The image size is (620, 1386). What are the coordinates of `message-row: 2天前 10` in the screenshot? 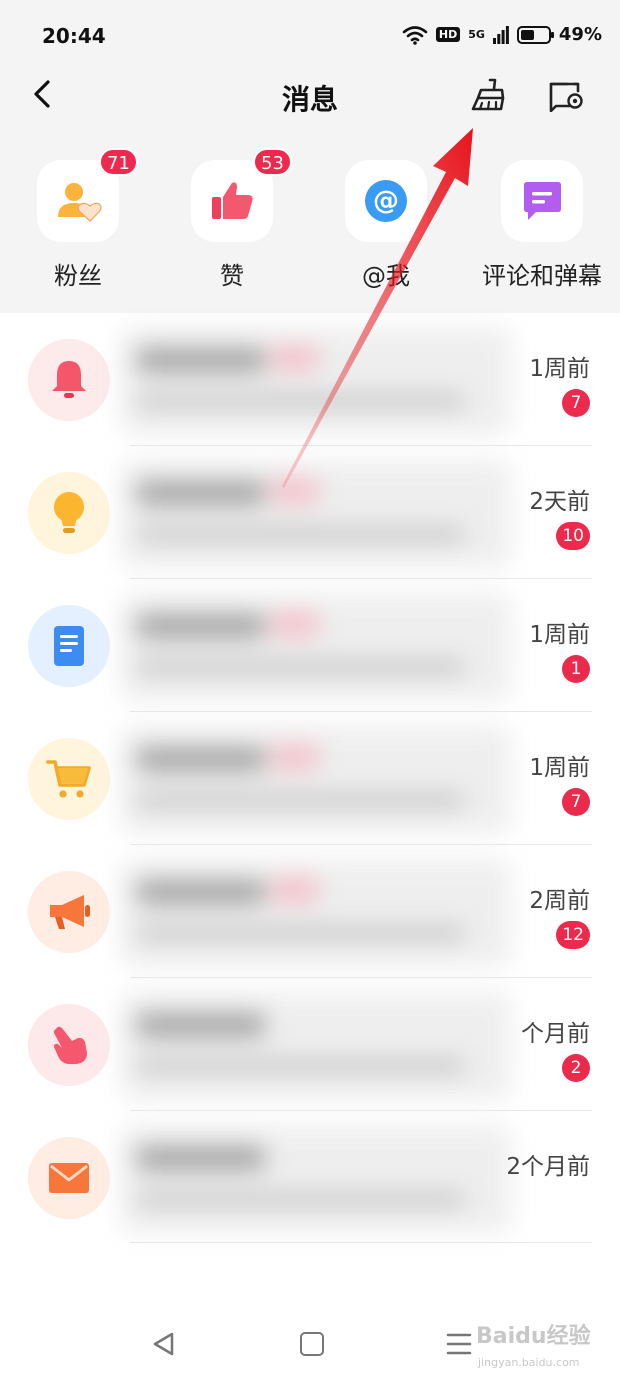 It's located at (310, 512).